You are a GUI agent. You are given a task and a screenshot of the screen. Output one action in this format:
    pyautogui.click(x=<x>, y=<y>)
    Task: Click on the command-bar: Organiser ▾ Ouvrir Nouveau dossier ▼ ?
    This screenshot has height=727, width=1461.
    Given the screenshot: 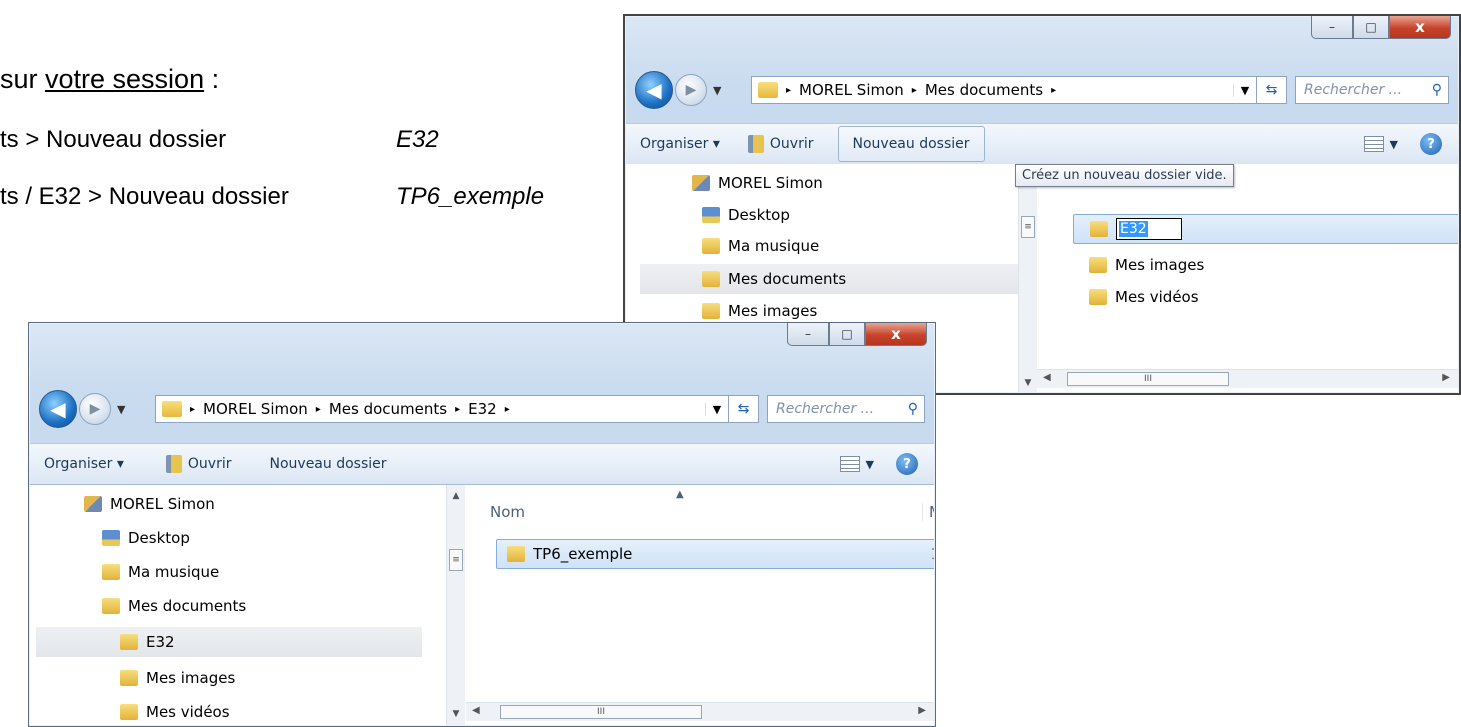 What is the action you would take?
    pyautogui.click(x=482, y=464)
    